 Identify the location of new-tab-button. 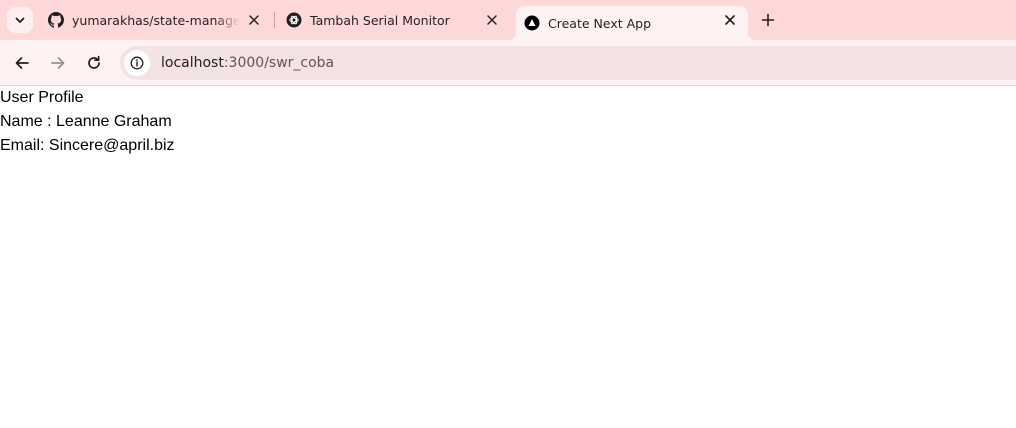
(768, 20).